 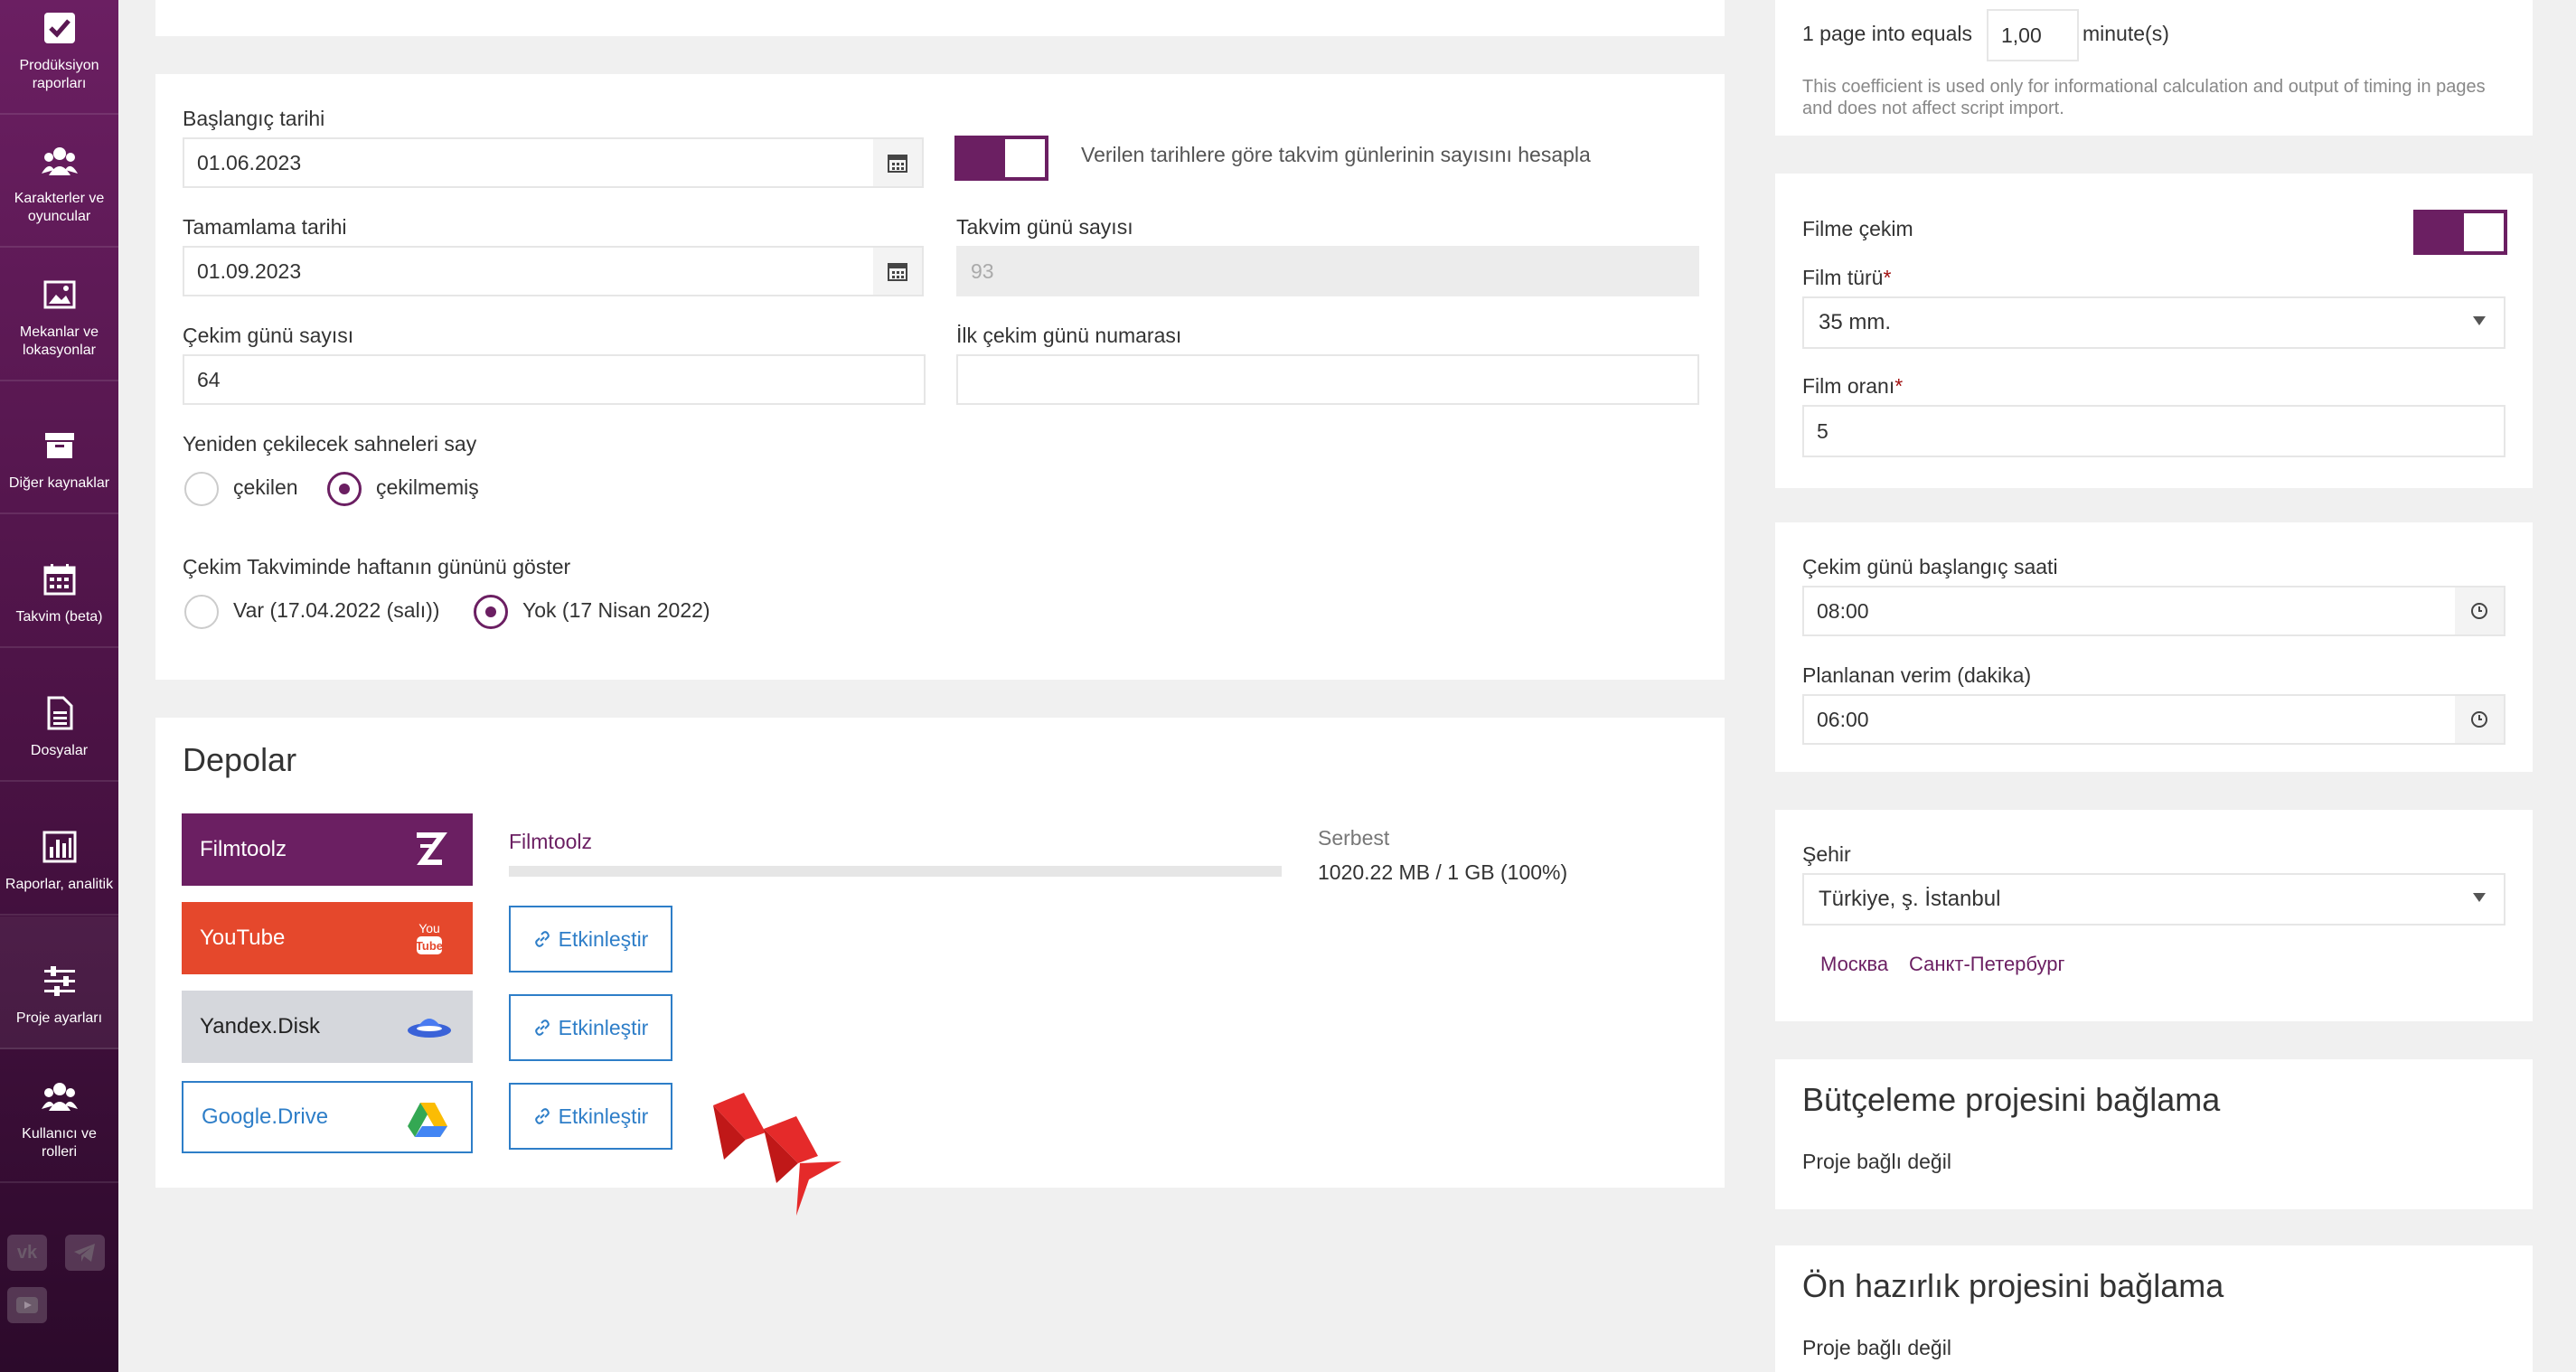 What do you see at coordinates (328, 1027) in the screenshot?
I see `storage-yandex-disk: Yandex.Disk` at bounding box center [328, 1027].